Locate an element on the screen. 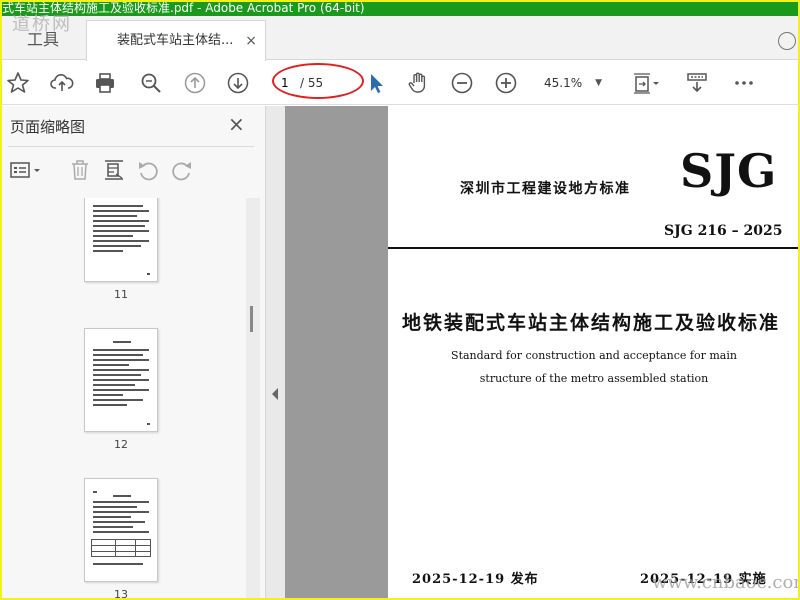  document-title-cn: 地铁装配式车站主体结构施工及验收标准 is located at coordinates (591, 323).